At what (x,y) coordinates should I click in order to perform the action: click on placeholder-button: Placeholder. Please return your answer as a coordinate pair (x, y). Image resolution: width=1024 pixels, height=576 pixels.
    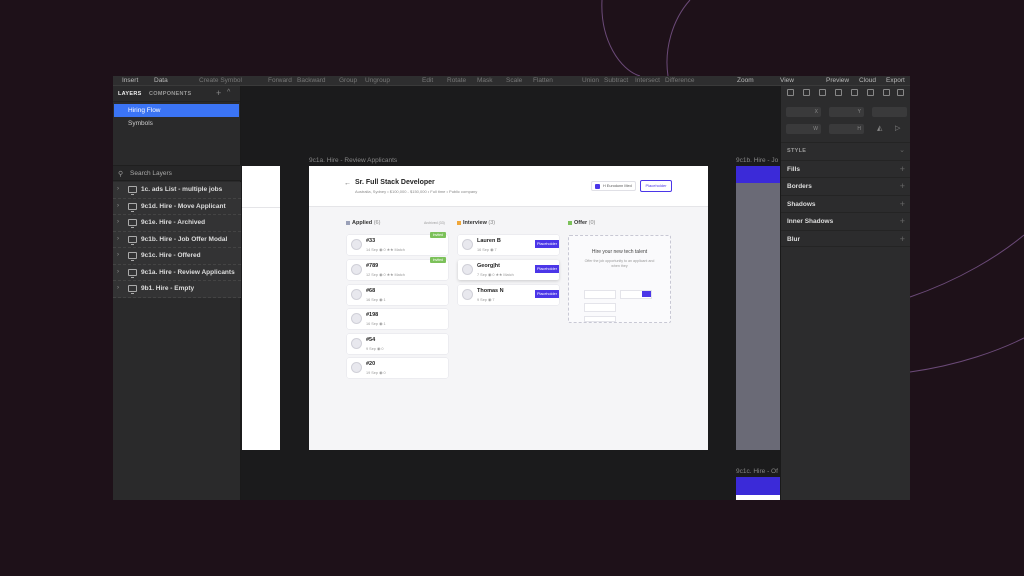
    Looking at the image, I should click on (656, 186).